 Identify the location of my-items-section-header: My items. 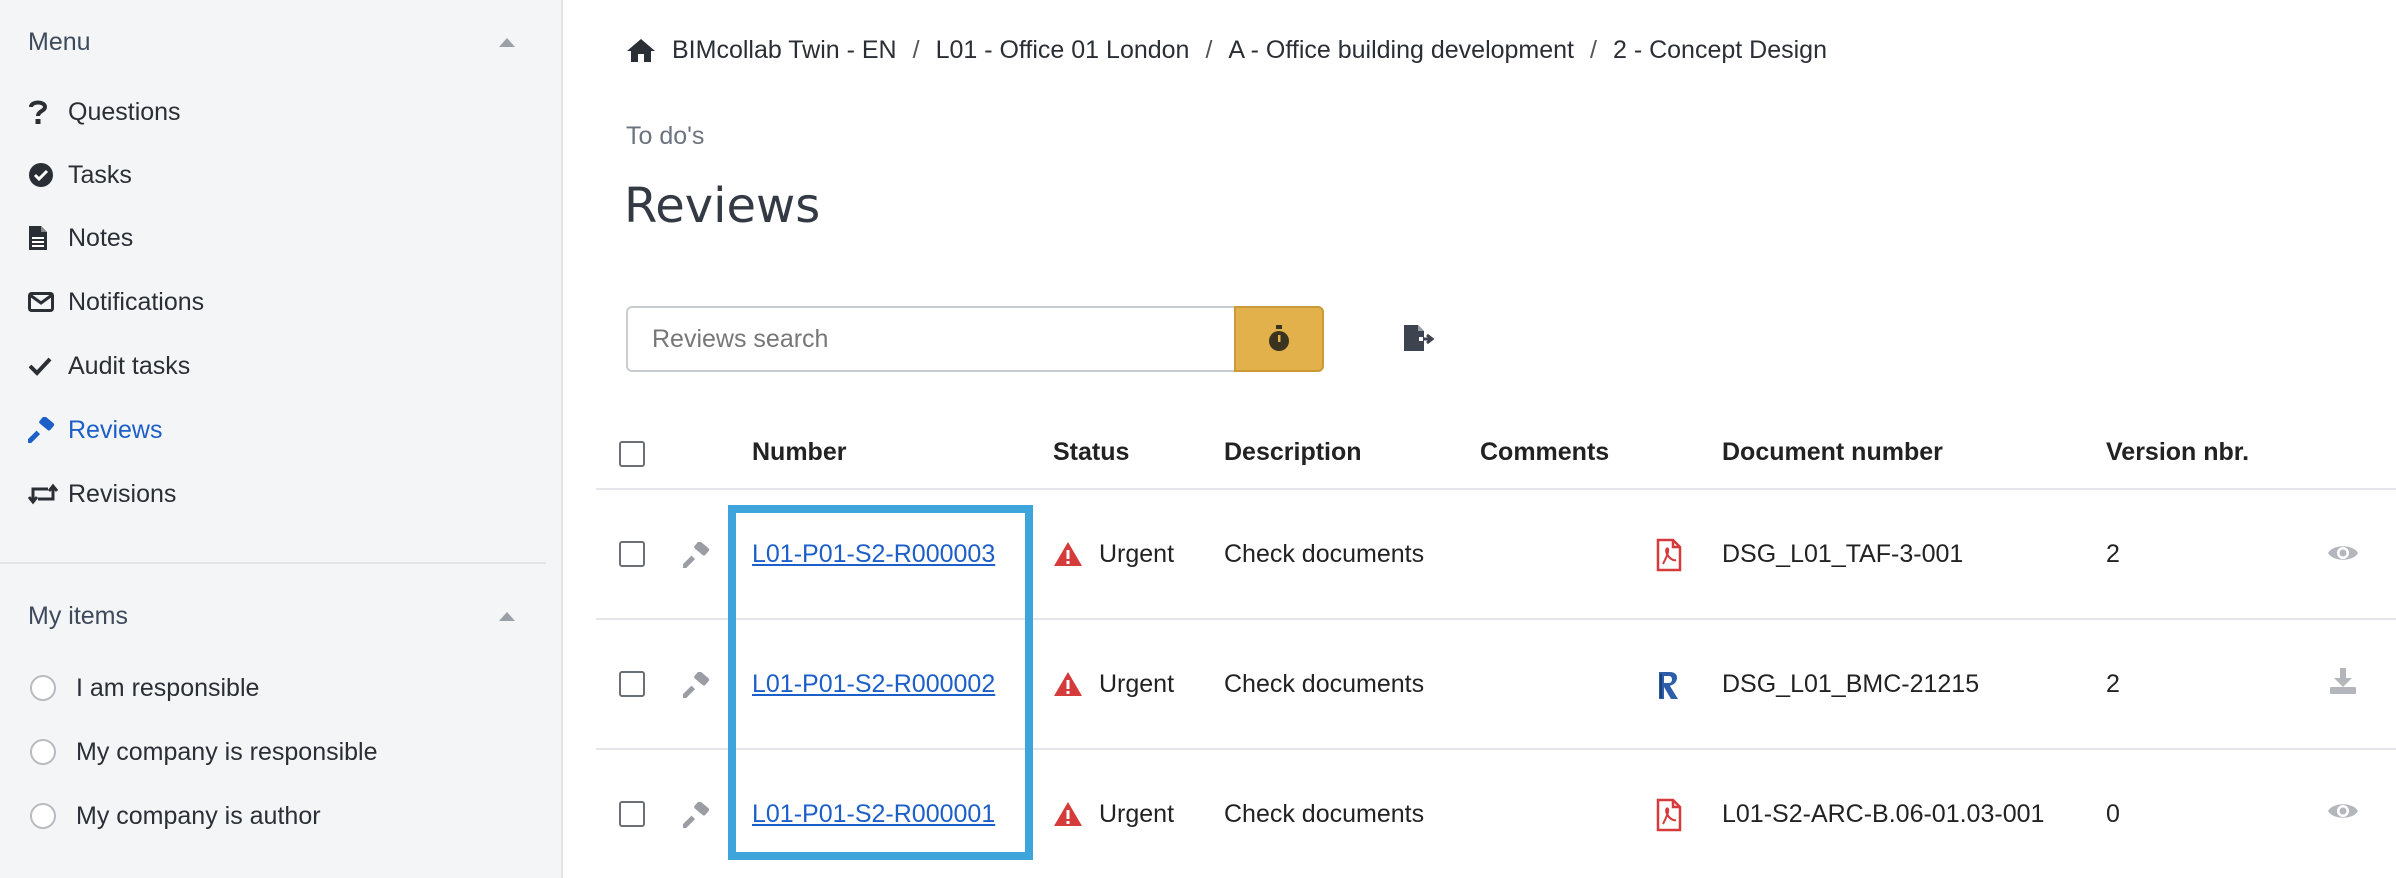
(274, 616).